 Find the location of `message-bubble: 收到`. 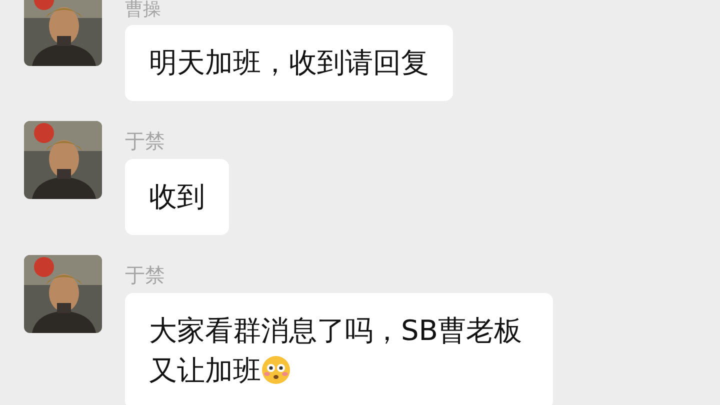

message-bubble: 收到 is located at coordinates (177, 197).